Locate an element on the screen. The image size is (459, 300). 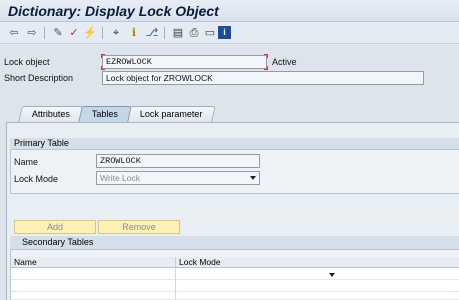
name-label: Name is located at coordinates (26, 162).